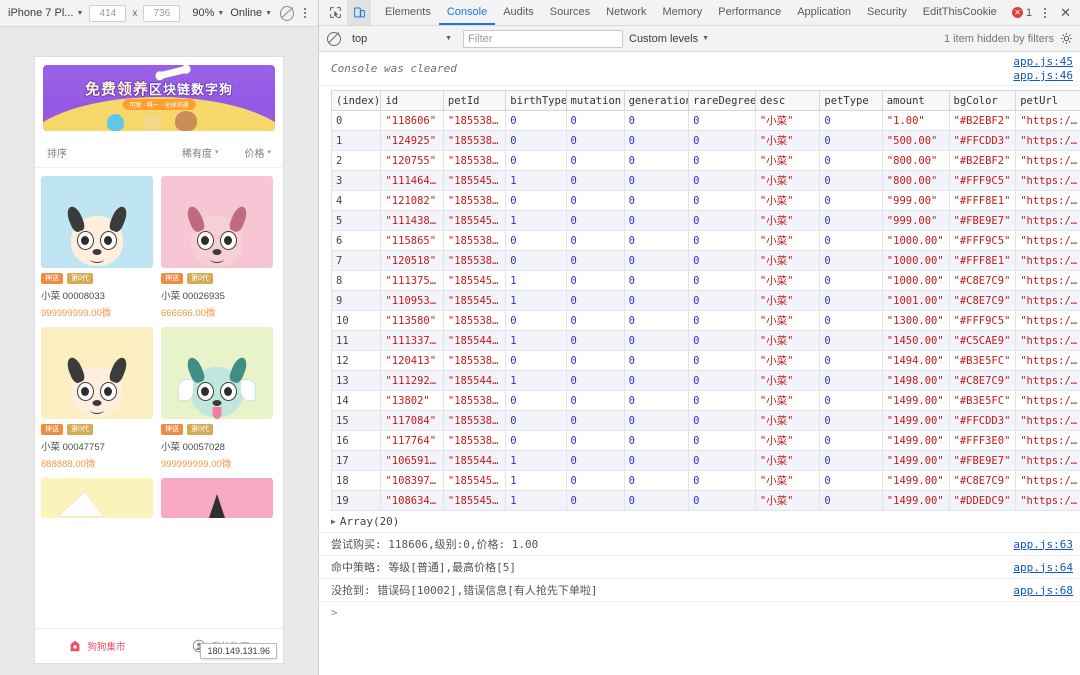 The width and height of the screenshot is (1080, 675). What do you see at coordinates (699, 544) in the screenshot?
I see `console-message: 尝试购买: 118606,级别:0,价格: 1.00 app.js:63` at bounding box center [699, 544].